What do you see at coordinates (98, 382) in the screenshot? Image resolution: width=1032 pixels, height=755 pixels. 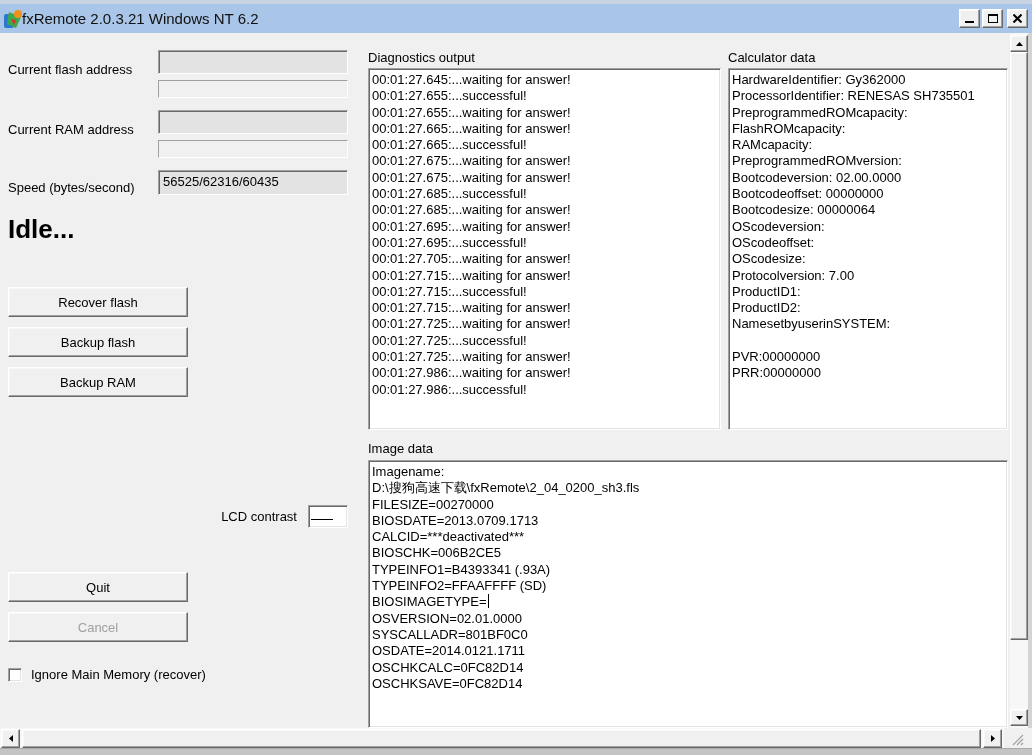 I see `action-button: Backup RAM` at bounding box center [98, 382].